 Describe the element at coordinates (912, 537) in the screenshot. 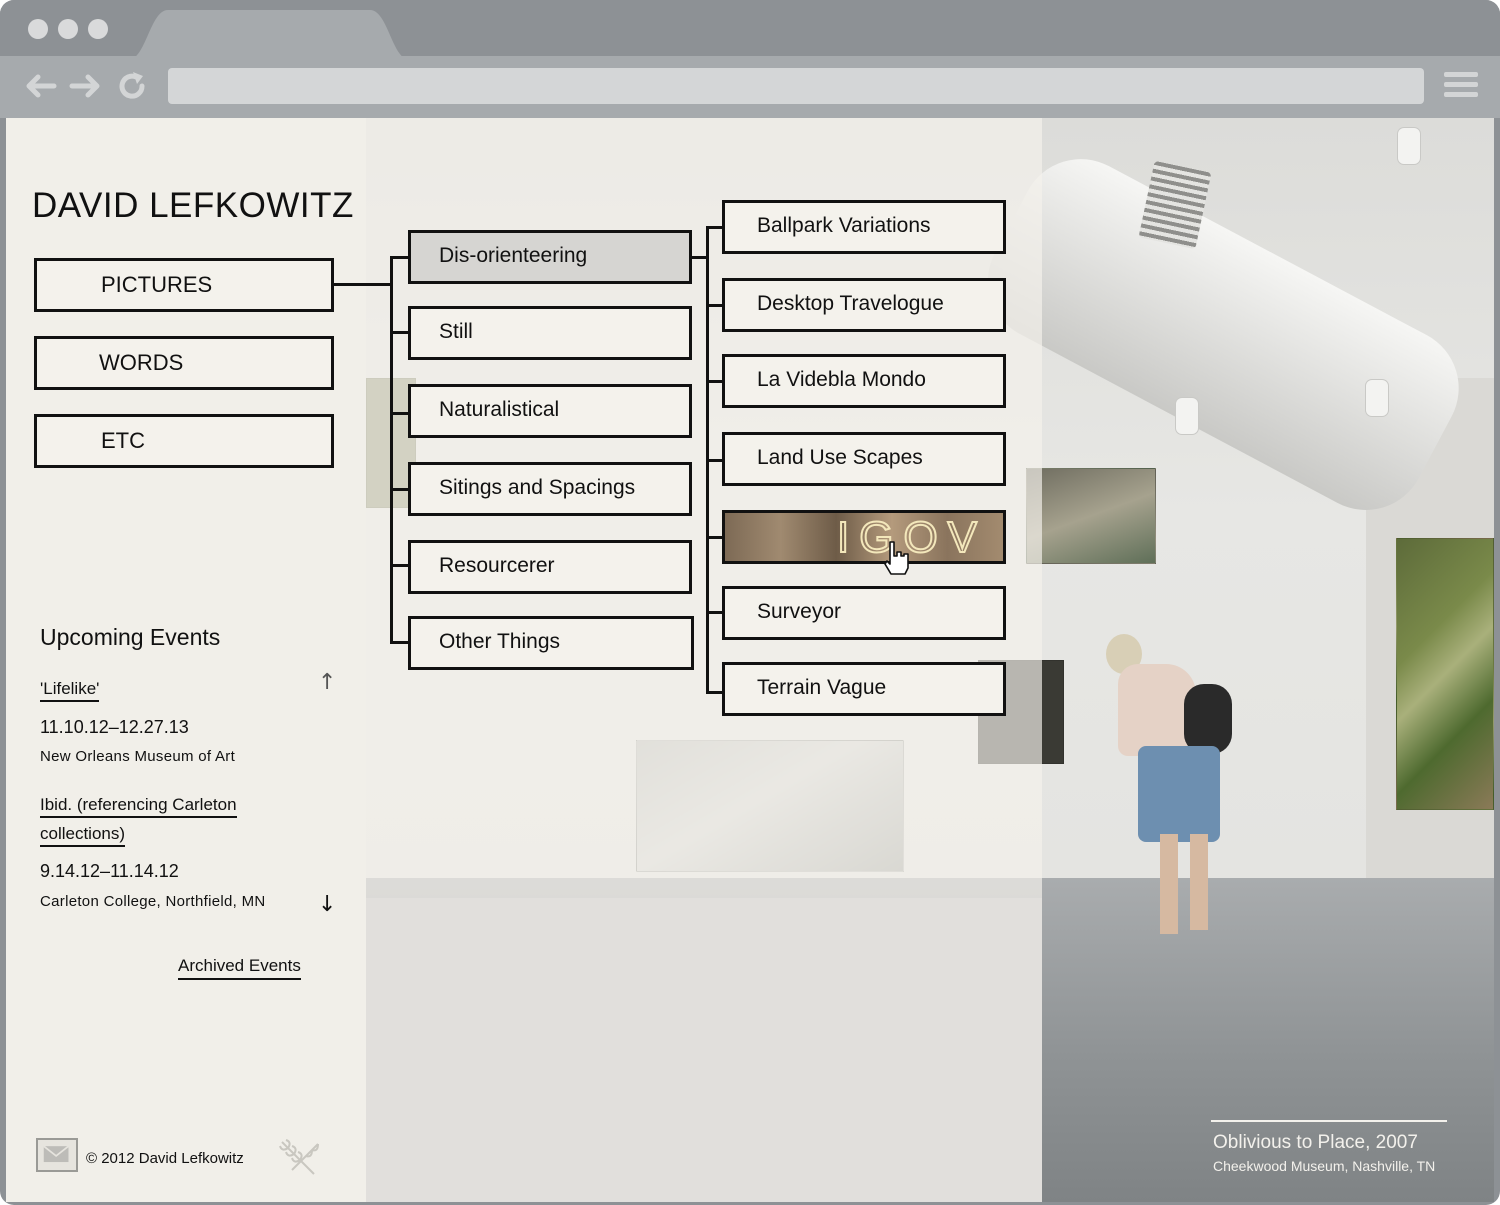

I see `thumbnail-artwork-lettering: IGOV` at that location.